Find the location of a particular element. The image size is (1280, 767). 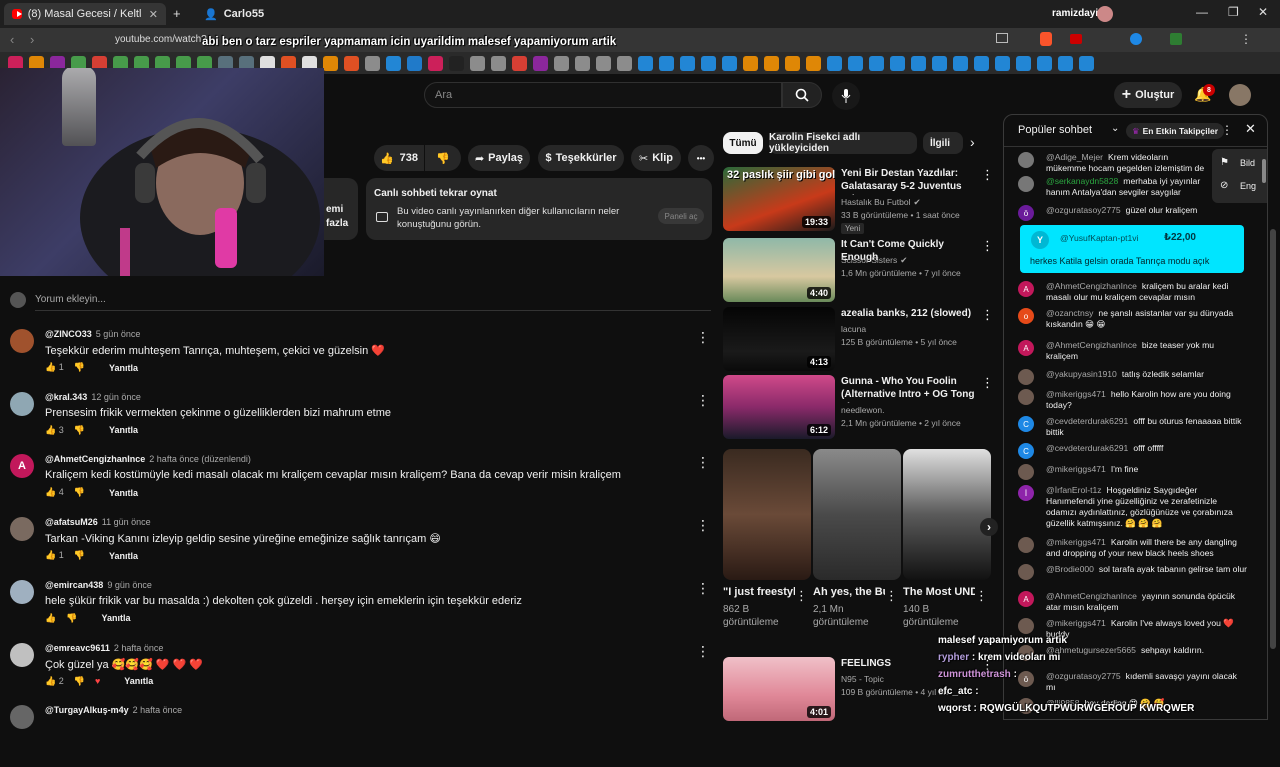

comment-author: @emreavc9611 2 hafta önce is located at coordinates (104, 648).